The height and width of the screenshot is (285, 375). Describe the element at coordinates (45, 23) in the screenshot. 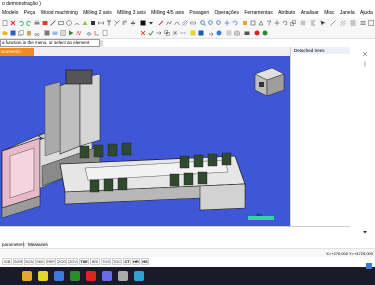

I see `layer-icon` at that location.